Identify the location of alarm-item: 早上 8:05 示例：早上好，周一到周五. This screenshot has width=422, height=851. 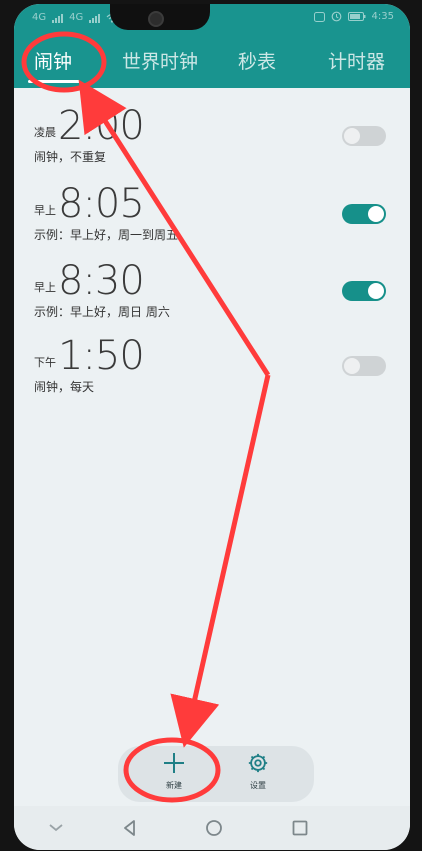
(212, 211).